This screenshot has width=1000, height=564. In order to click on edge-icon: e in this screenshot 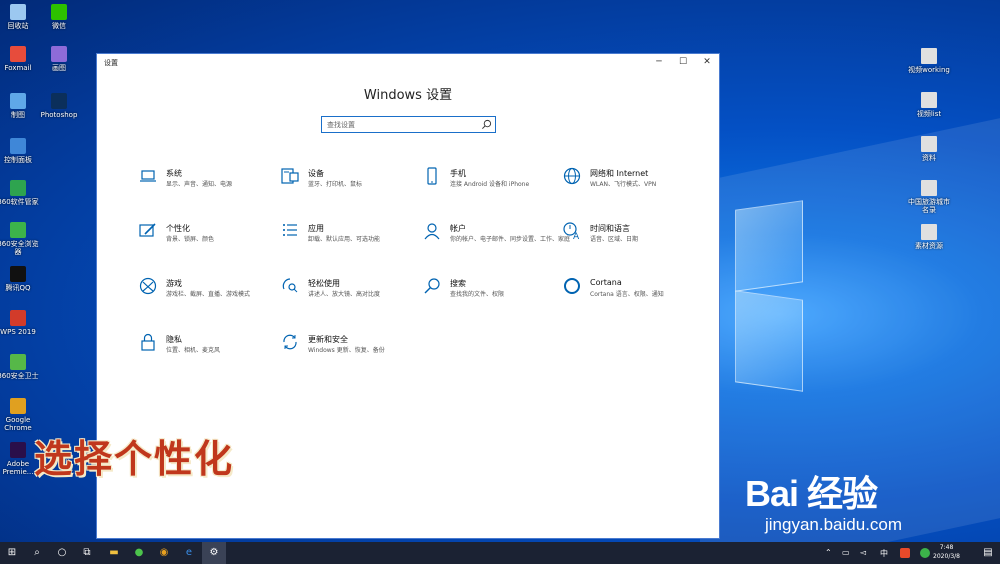, I will do `click(189, 553)`.